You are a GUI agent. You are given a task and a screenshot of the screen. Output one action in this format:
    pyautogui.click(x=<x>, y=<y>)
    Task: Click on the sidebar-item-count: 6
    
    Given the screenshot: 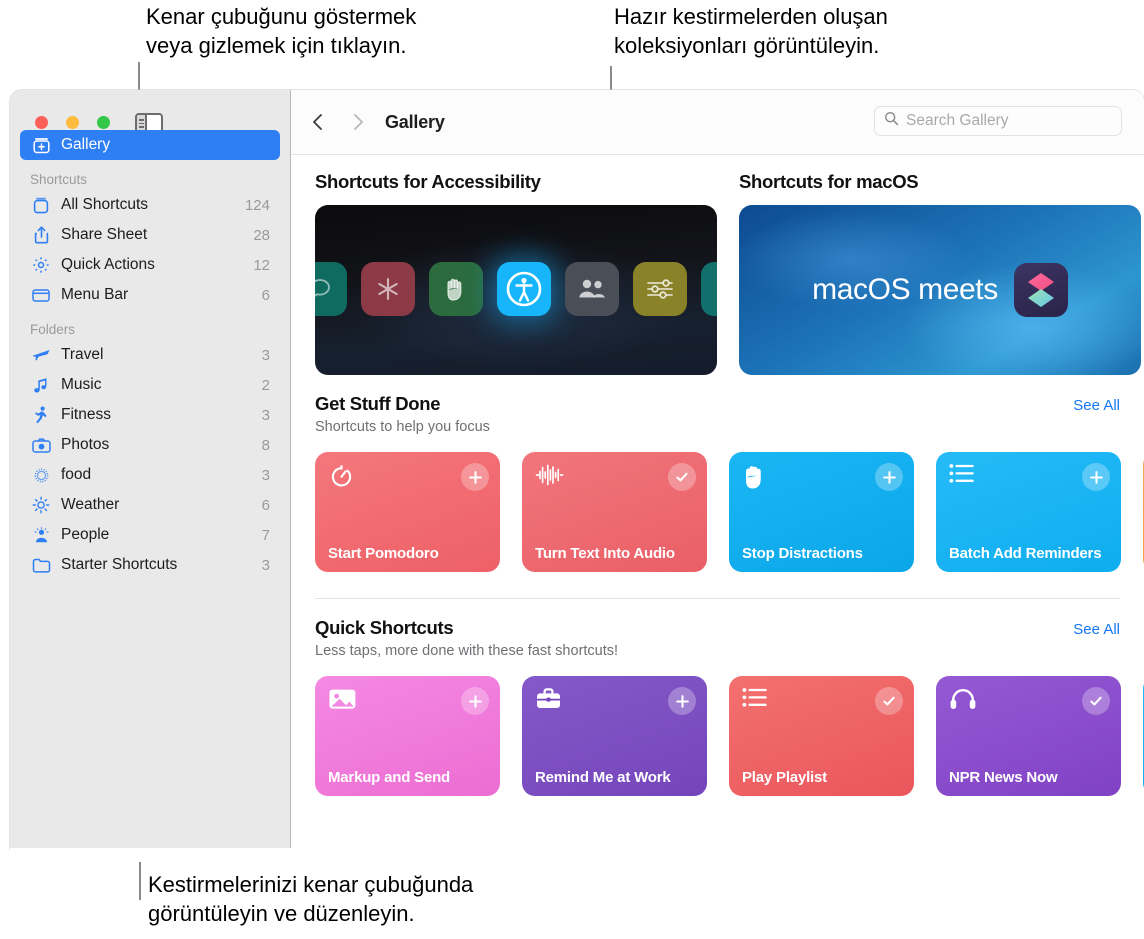 What is the action you would take?
    pyautogui.click(x=265, y=505)
    